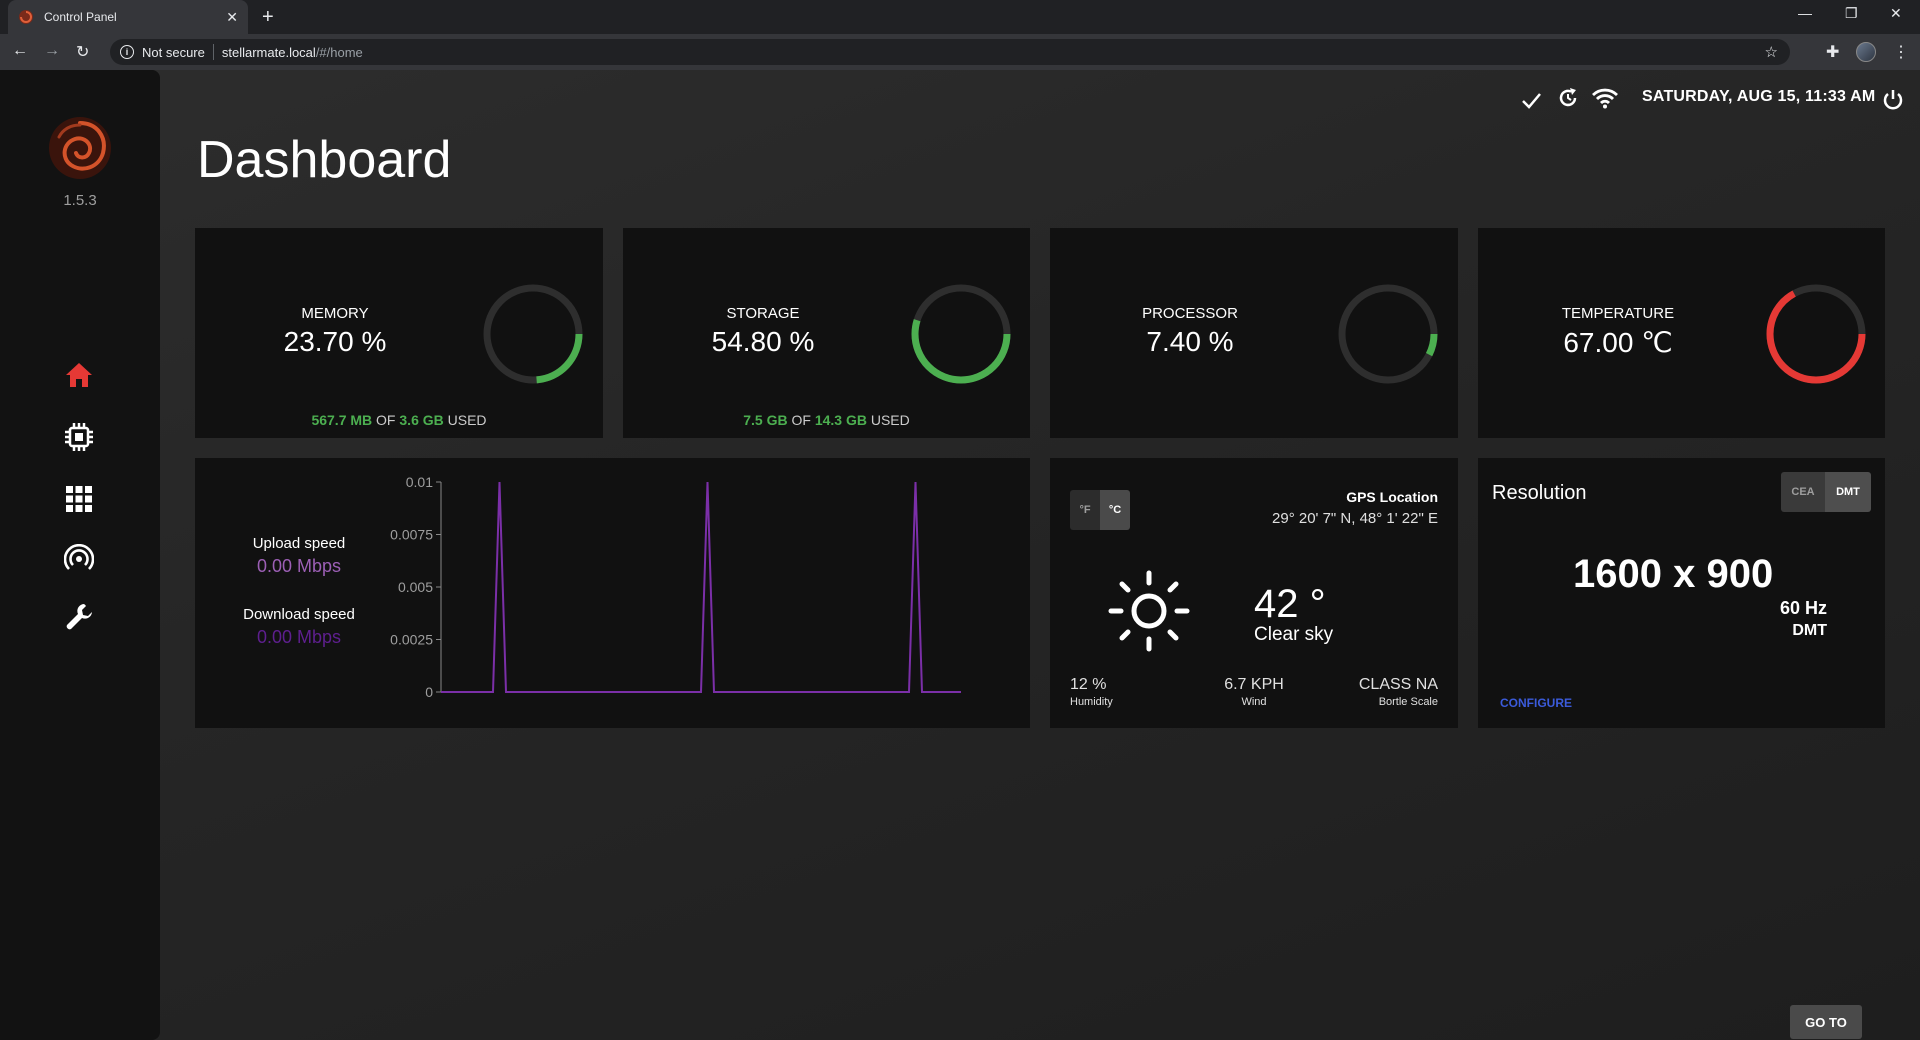  What do you see at coordinates (1149, 611) in the screenshot?
I see `sun-icon` at bounding box center [1149, 611].